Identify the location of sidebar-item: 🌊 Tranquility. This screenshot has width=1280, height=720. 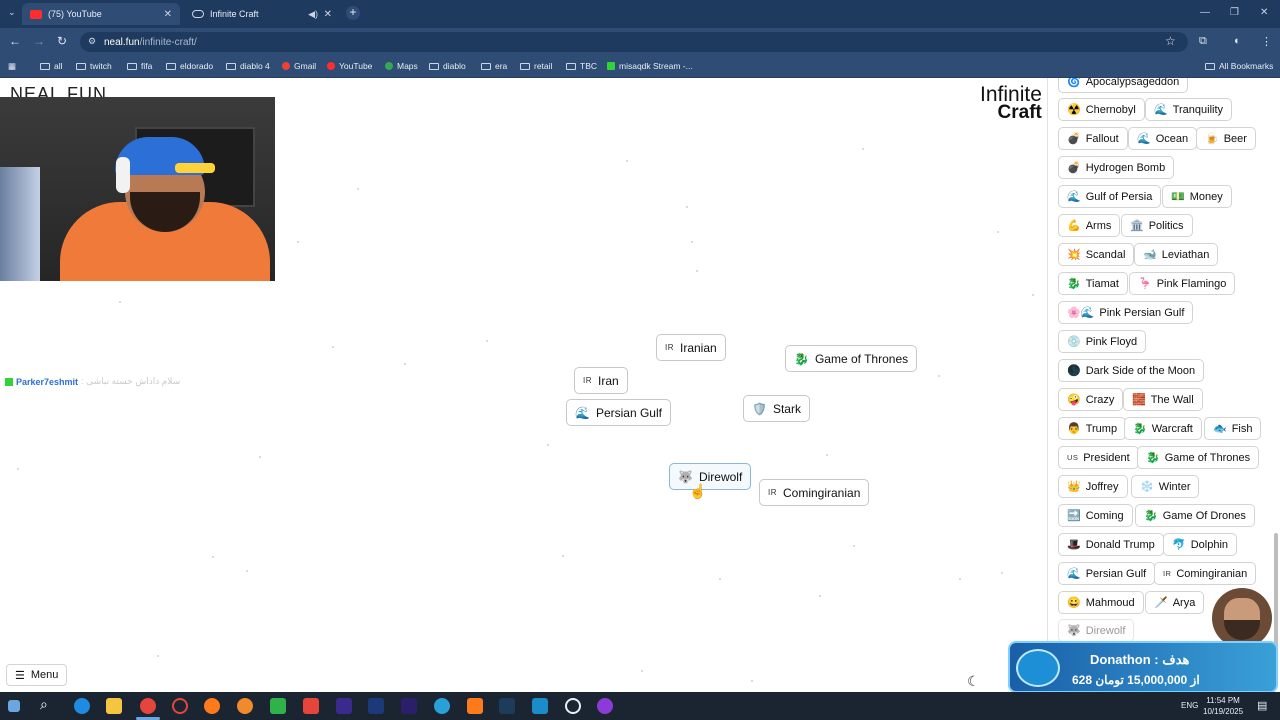
(1189, 109).